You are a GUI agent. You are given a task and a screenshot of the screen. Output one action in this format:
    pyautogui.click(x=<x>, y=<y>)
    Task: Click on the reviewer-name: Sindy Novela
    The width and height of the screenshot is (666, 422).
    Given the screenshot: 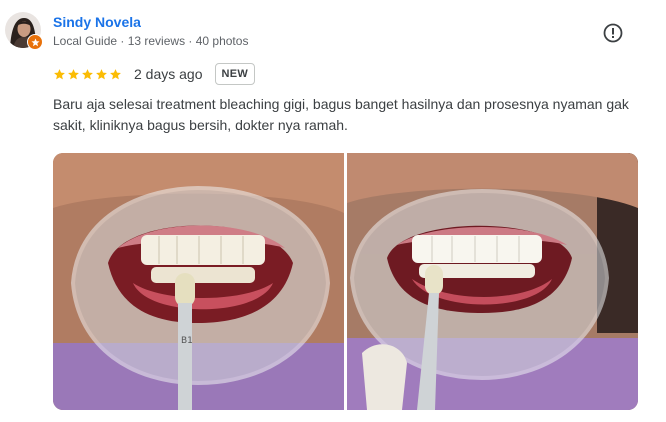 What is the action you would take?
    pyautogui.click(x=97, y=22)
    